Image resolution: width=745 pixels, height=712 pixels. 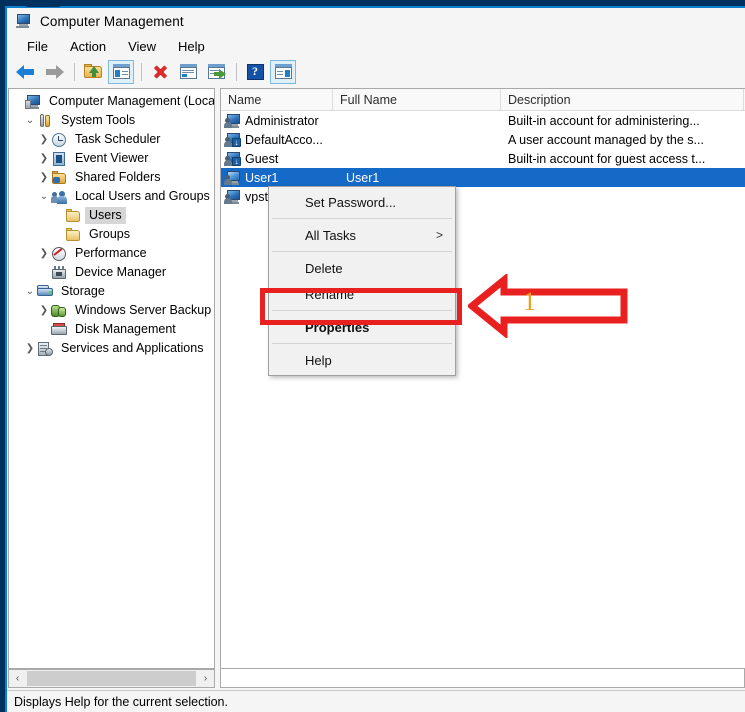 I want to click on context-menu-item-all-tasks: All Tasks >, so click(x=362, y=235).